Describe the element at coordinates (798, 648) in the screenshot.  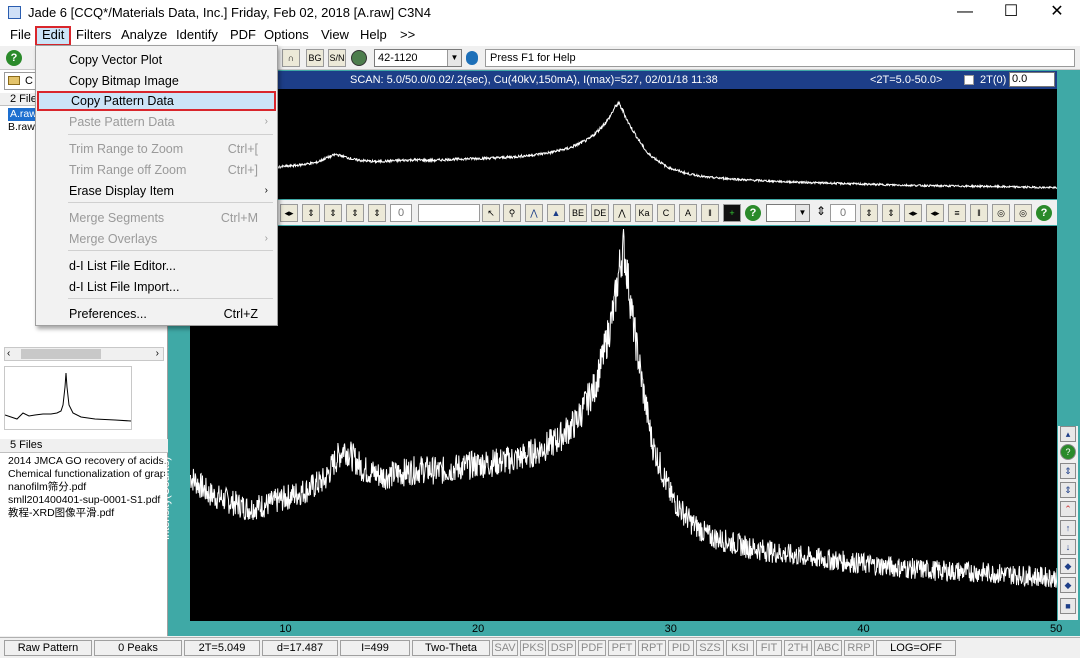
I see `status-2th: 2TH` at that location.